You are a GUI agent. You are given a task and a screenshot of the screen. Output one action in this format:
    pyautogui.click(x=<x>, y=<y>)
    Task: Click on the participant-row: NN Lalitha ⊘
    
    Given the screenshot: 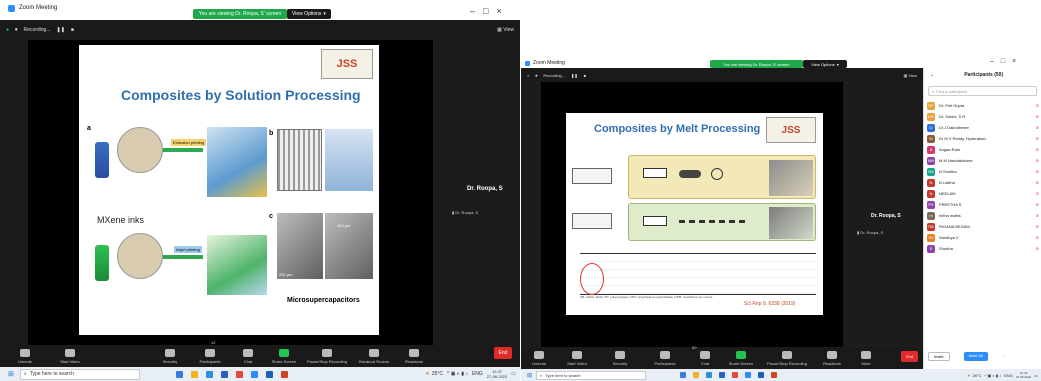 What is the action you would take?
    pyautogui.click(x=982, y=182)
    